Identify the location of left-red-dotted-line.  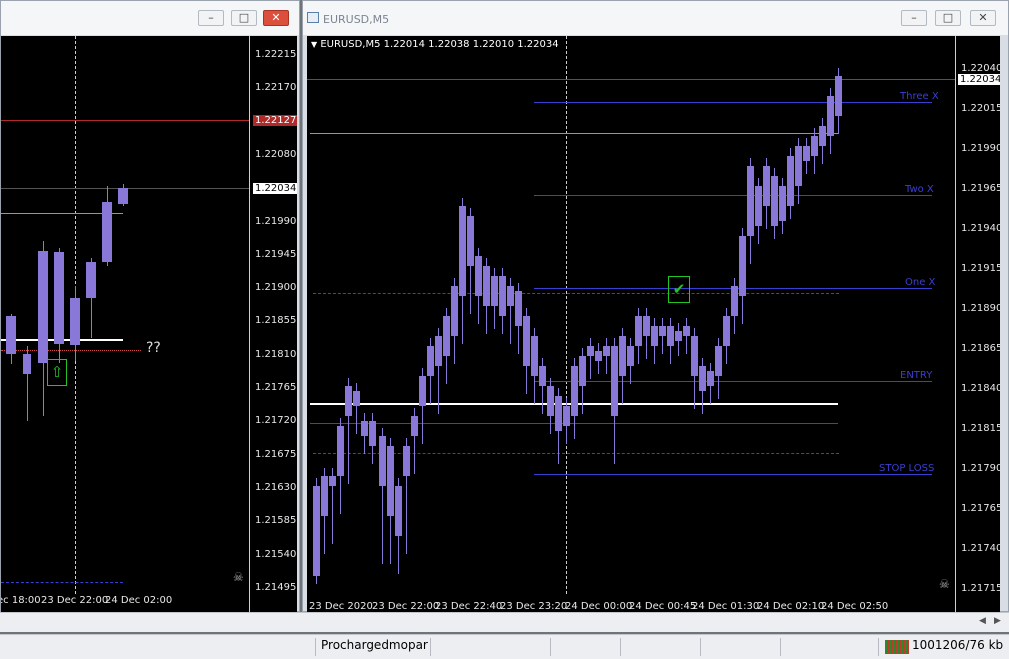
(71, 351).